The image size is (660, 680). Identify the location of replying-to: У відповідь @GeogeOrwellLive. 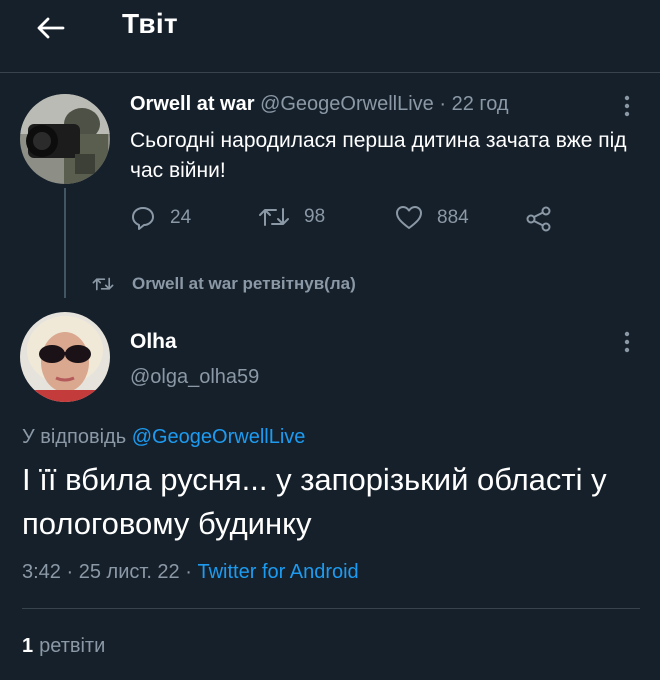
(163, 437).